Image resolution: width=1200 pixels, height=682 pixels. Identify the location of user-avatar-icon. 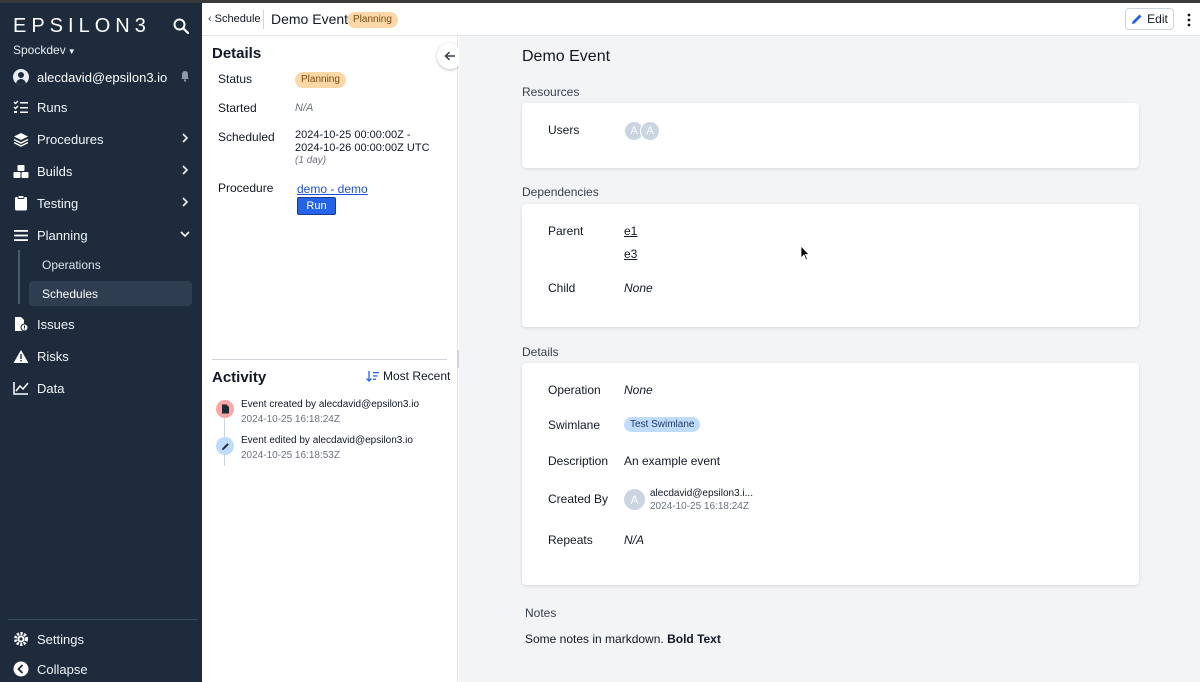
(21, 77).